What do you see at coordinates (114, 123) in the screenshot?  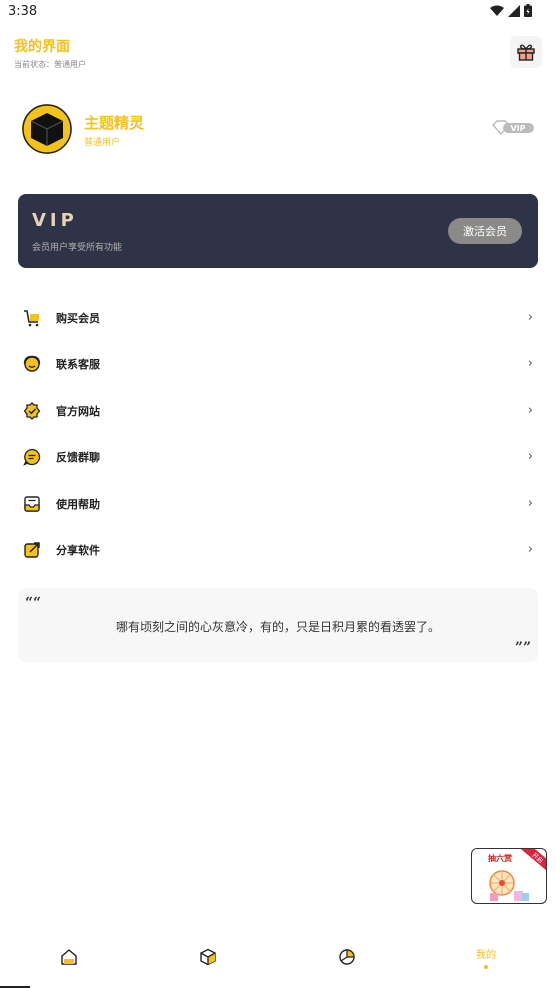 I see `profile-name: 主题精灵` at bounding box center [114, 123].